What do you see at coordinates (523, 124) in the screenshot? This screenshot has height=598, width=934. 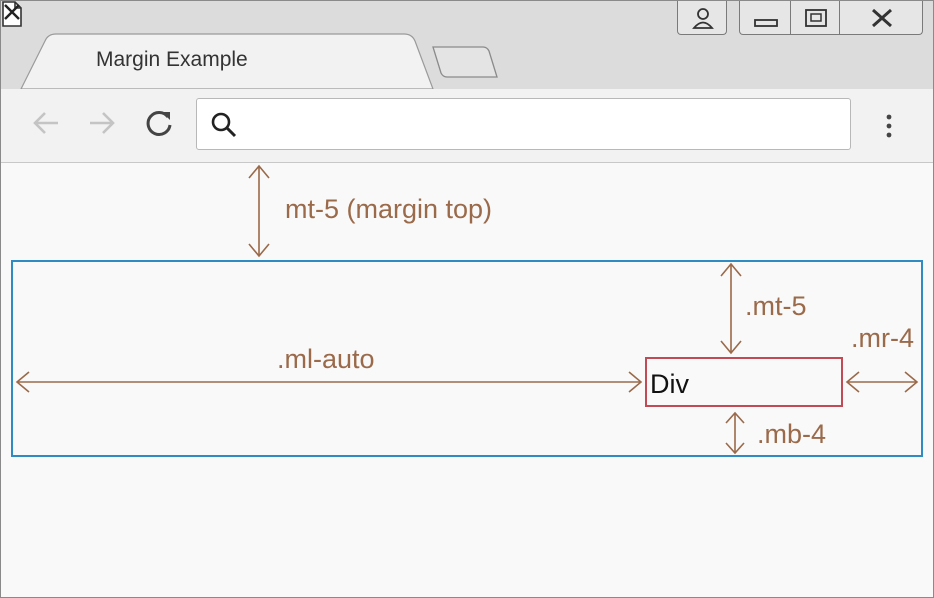 I see `address-bar` at bounding box center [523, 124].